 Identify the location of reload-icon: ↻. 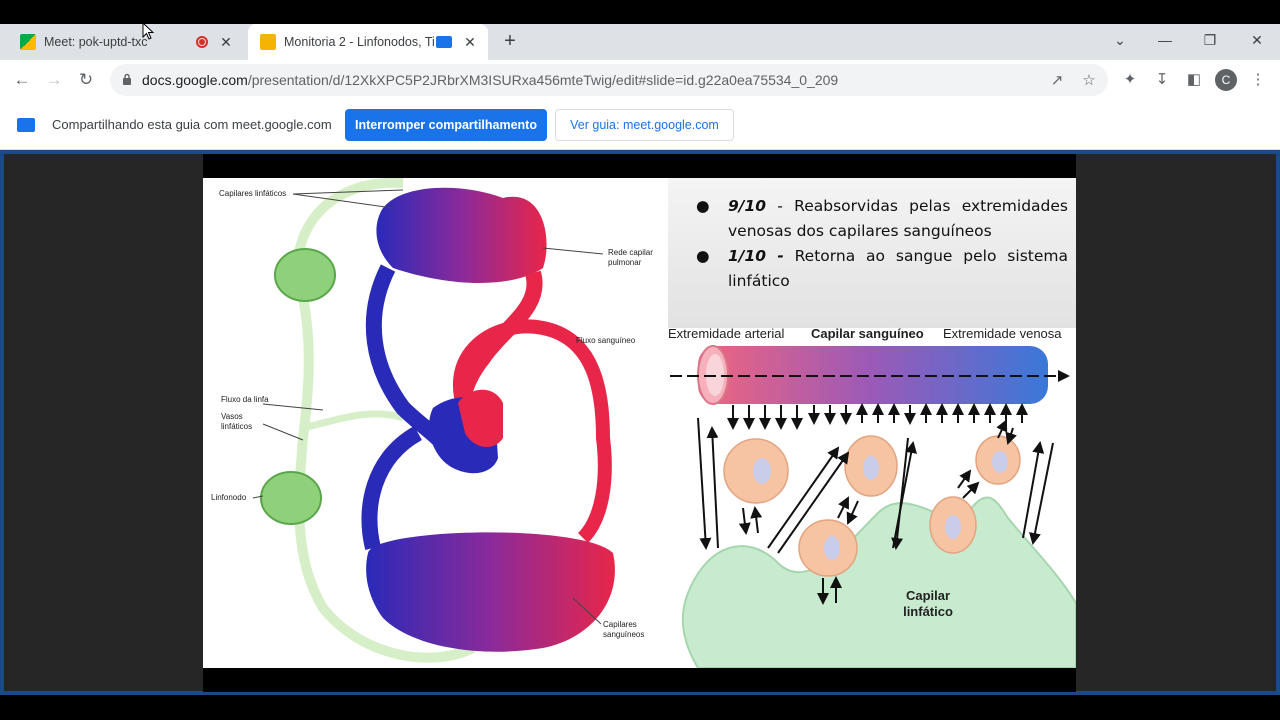
(86, 80).